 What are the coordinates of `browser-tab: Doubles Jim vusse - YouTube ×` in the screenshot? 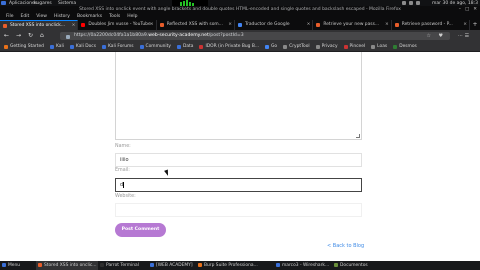 It's located at (117, 25).